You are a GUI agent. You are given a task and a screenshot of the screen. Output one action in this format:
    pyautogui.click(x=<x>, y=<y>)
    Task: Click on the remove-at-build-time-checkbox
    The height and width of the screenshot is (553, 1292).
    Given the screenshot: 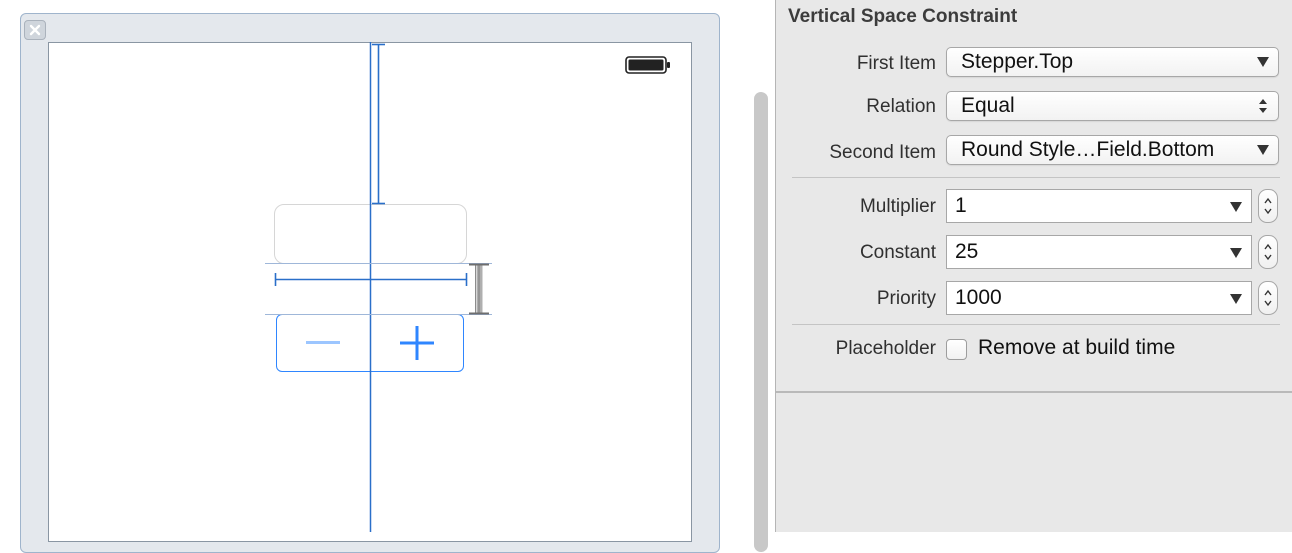 What is the action you would take?
    pyautogui.click(x=956, y=349)
    